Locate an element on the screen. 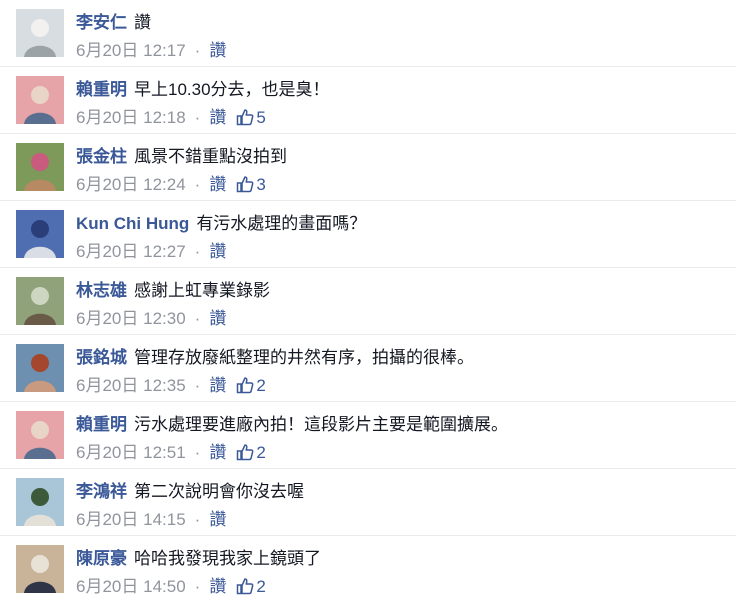  comment-timestamp: 6月20日 12:30 is located at coordinates (131, 318).